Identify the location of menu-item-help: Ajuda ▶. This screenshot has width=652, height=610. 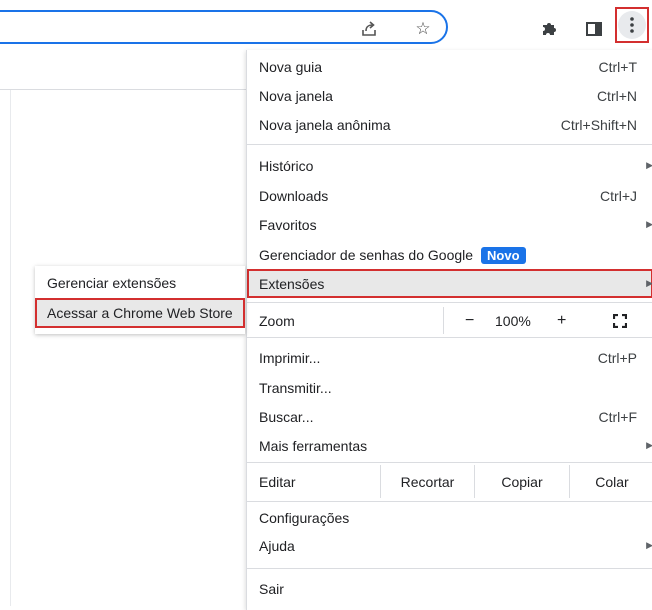
(449, 545).